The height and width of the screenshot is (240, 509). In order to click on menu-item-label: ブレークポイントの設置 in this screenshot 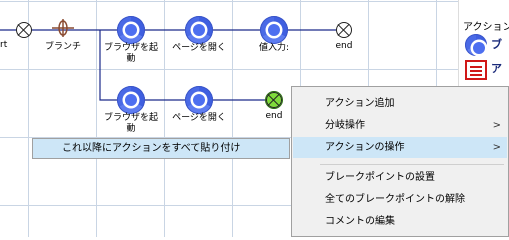, I will do `click(380, 177)`.